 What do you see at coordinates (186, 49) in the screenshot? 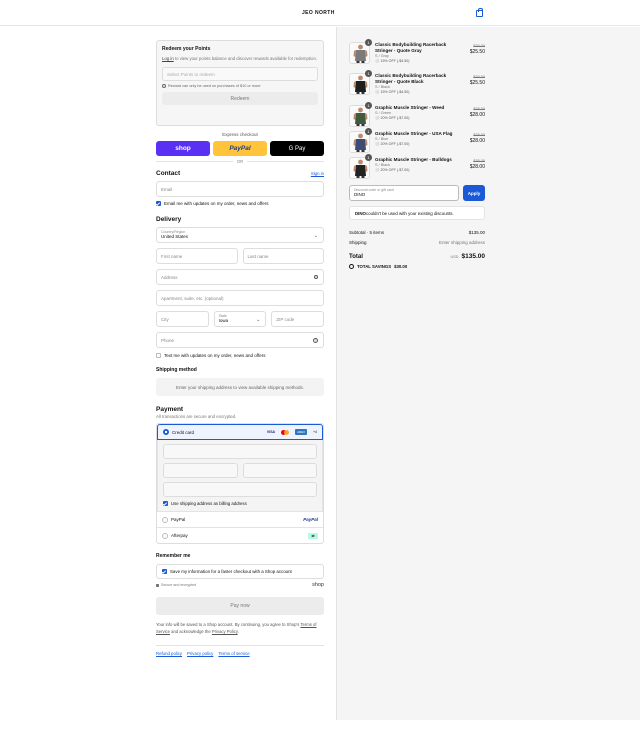
I see `redeem-title: Redeem your Points` at bounding box center [186, 49].